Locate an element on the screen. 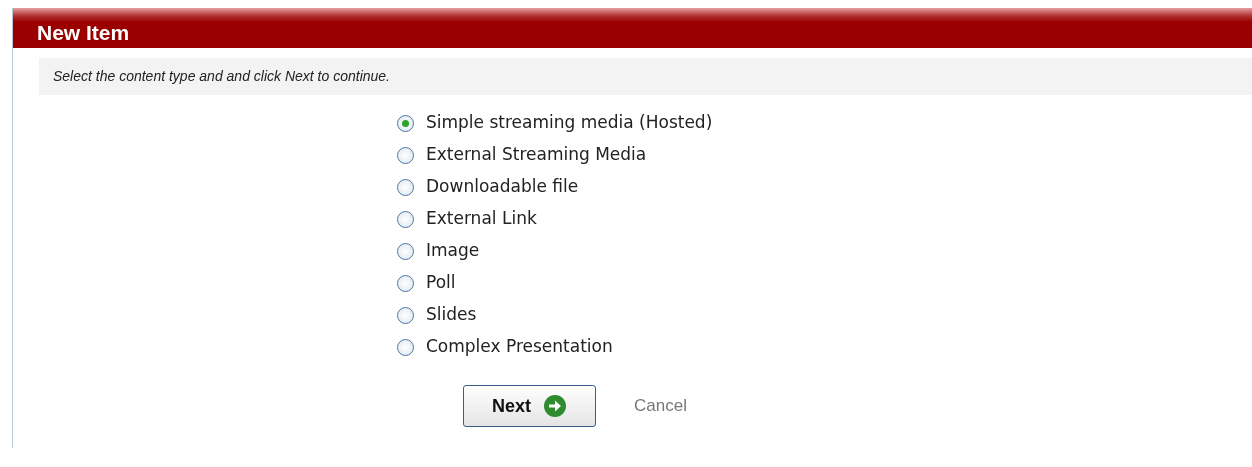 The width and height of the screenshot is (1252, 467). next-button: Next is located at coordinates (529, 406).